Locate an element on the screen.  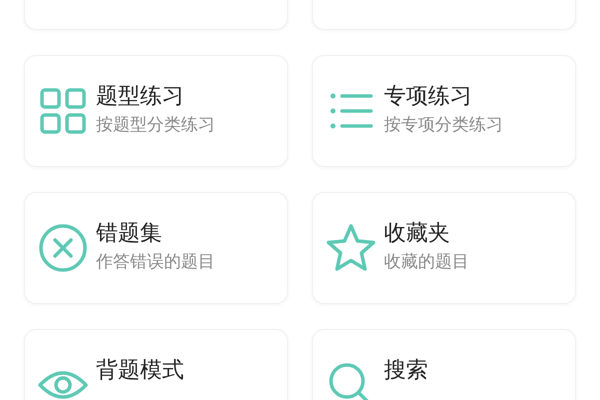
menu-card: 专项练习 按专项分类练习 is located at coordinates (444, 111).